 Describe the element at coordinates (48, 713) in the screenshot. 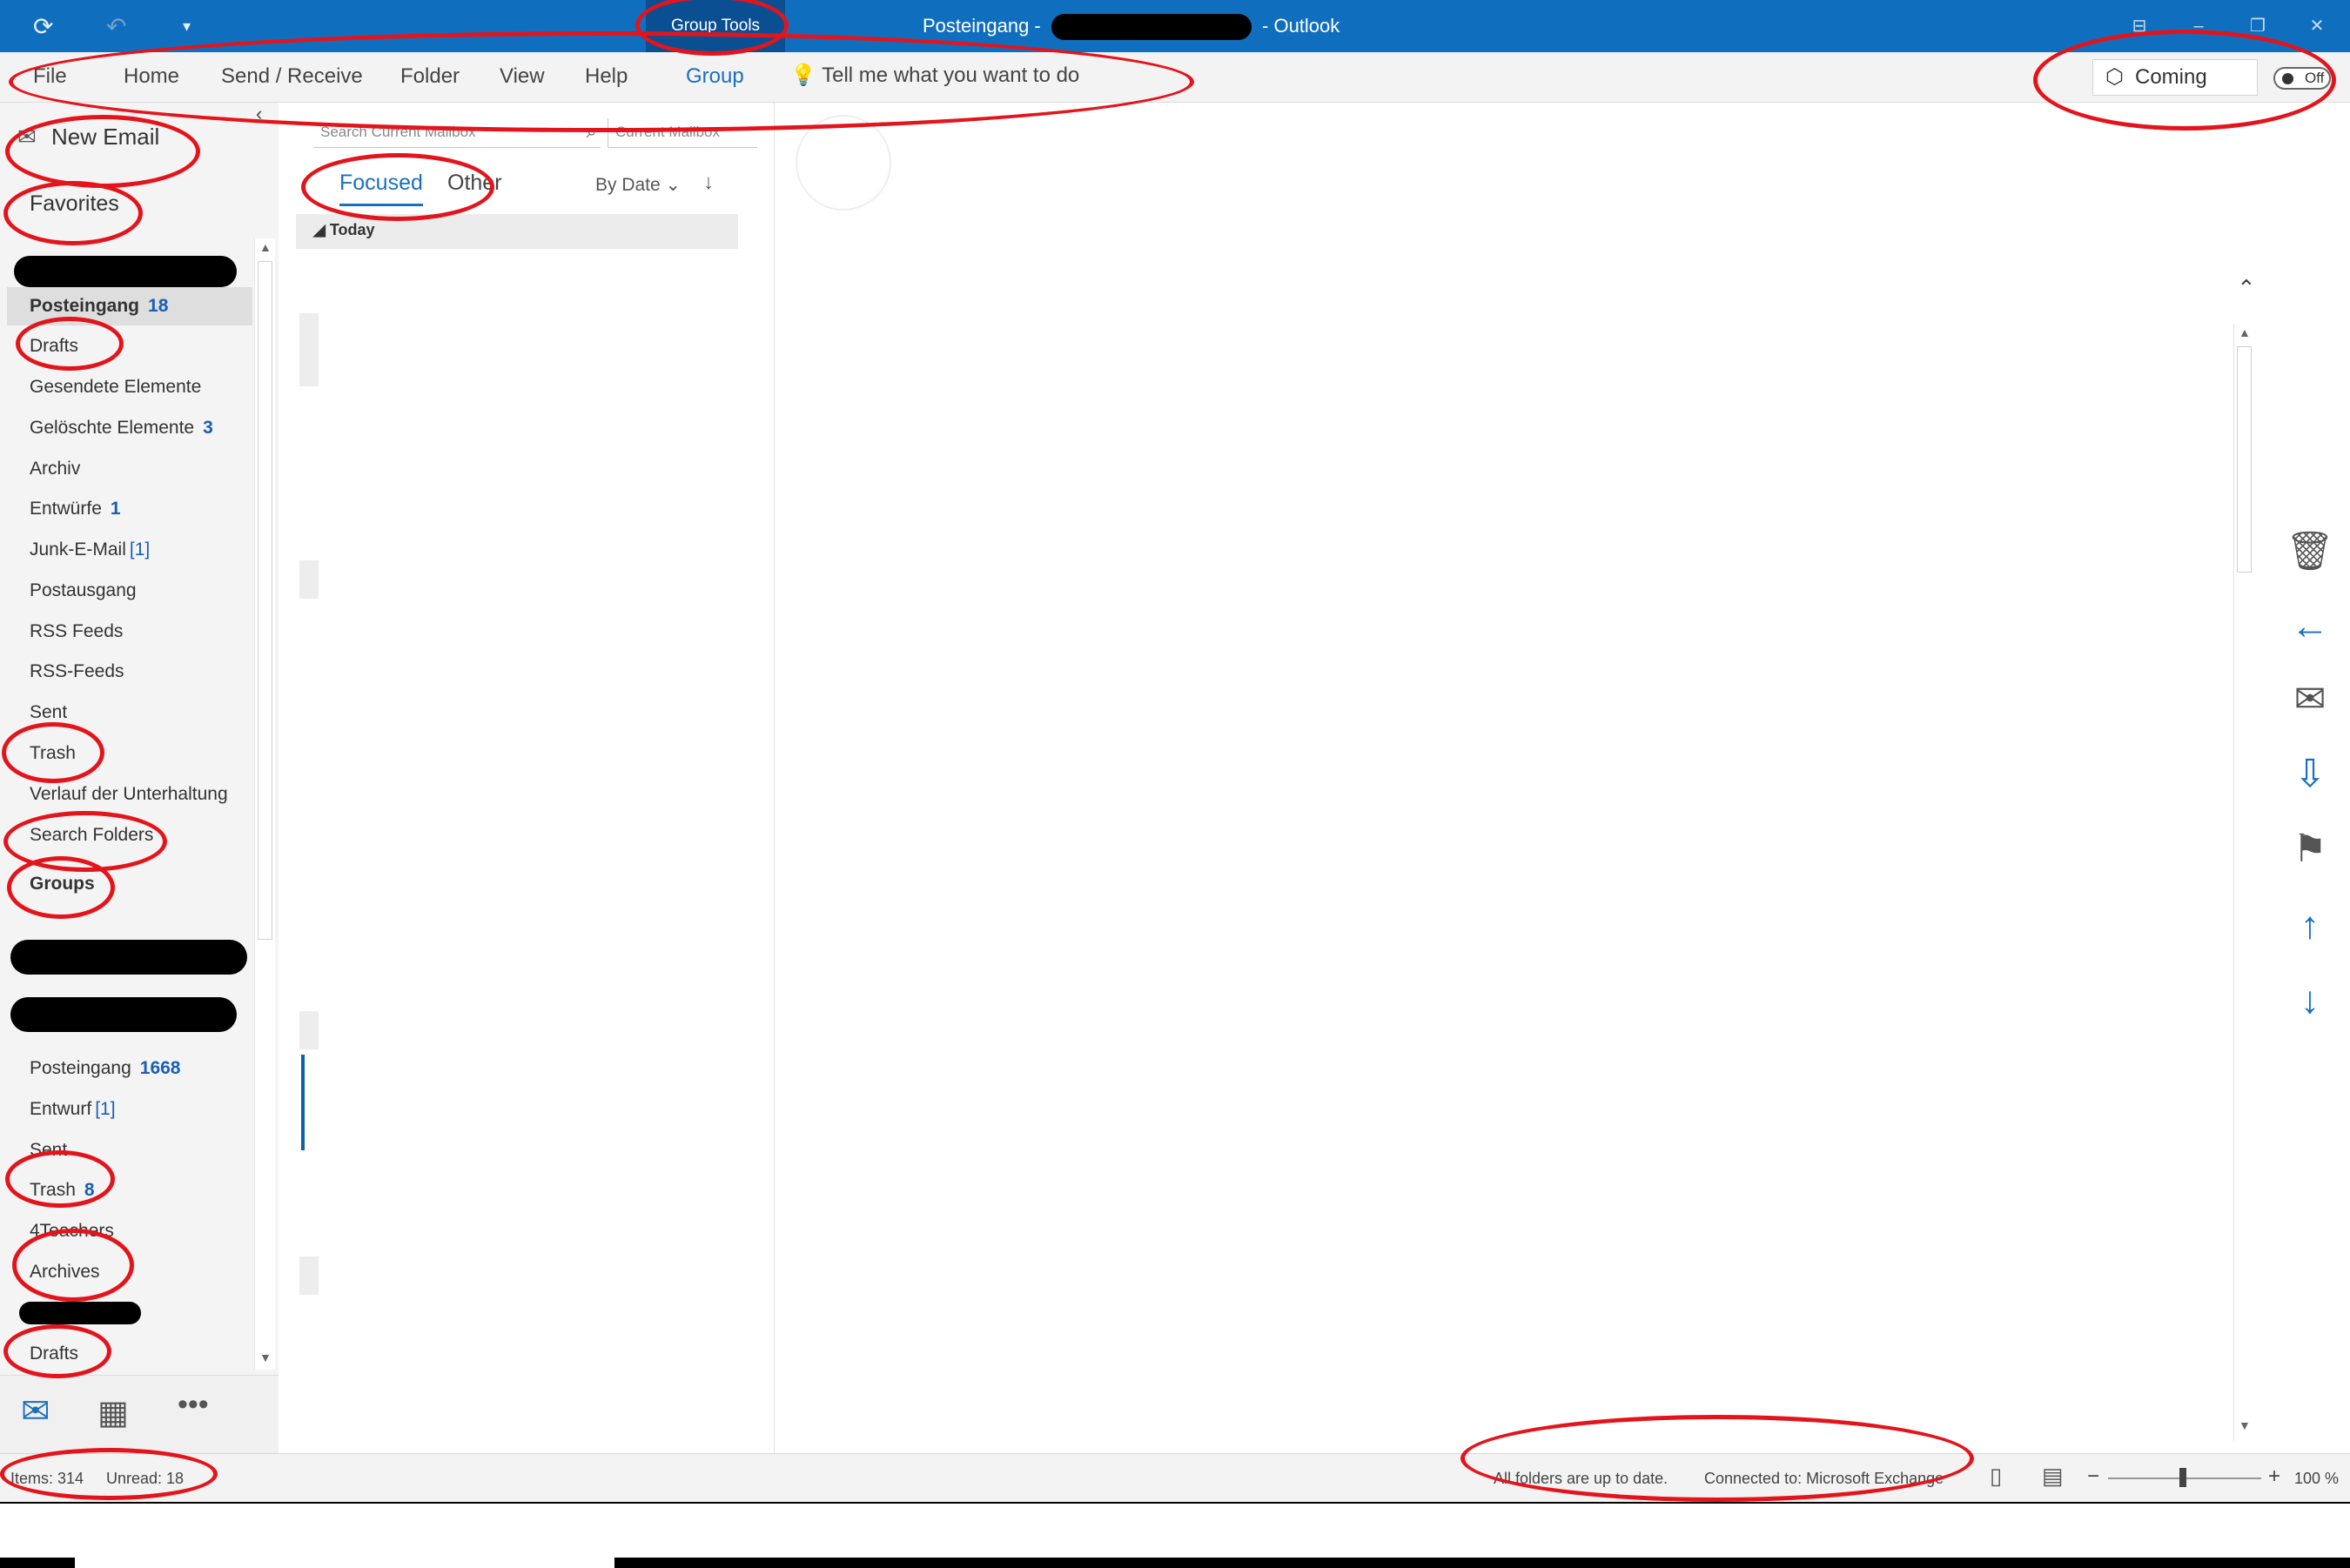

I see `folder-item-sent: Sent` at that location.